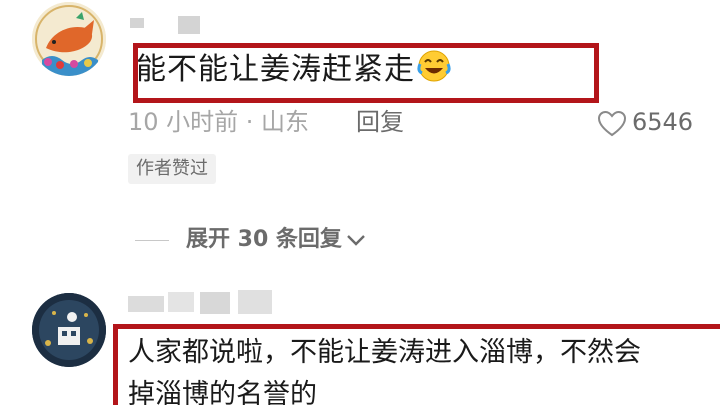 This screenshot has height=405, width=720. I want to click on chevron-down-icon, so click(356, 240).